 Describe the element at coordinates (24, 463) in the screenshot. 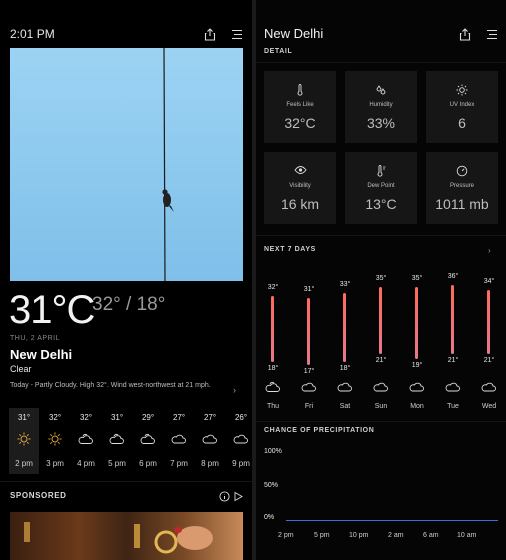

I see `hour-label: 2 pm` at that location.